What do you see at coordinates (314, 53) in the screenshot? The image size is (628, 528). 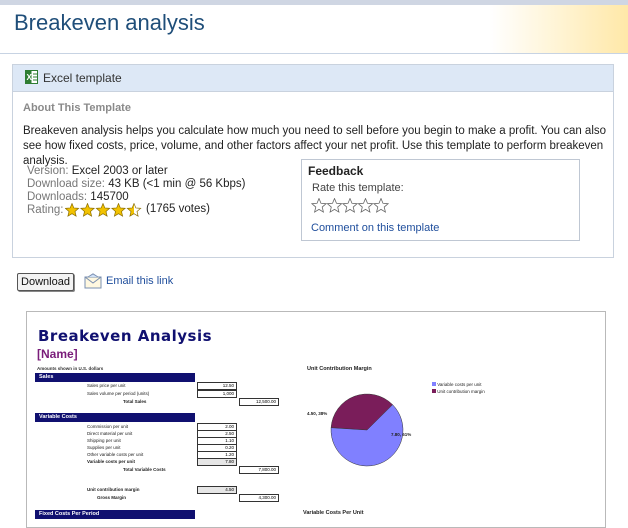 I see `title-divider` at bounding box center [314, 53].